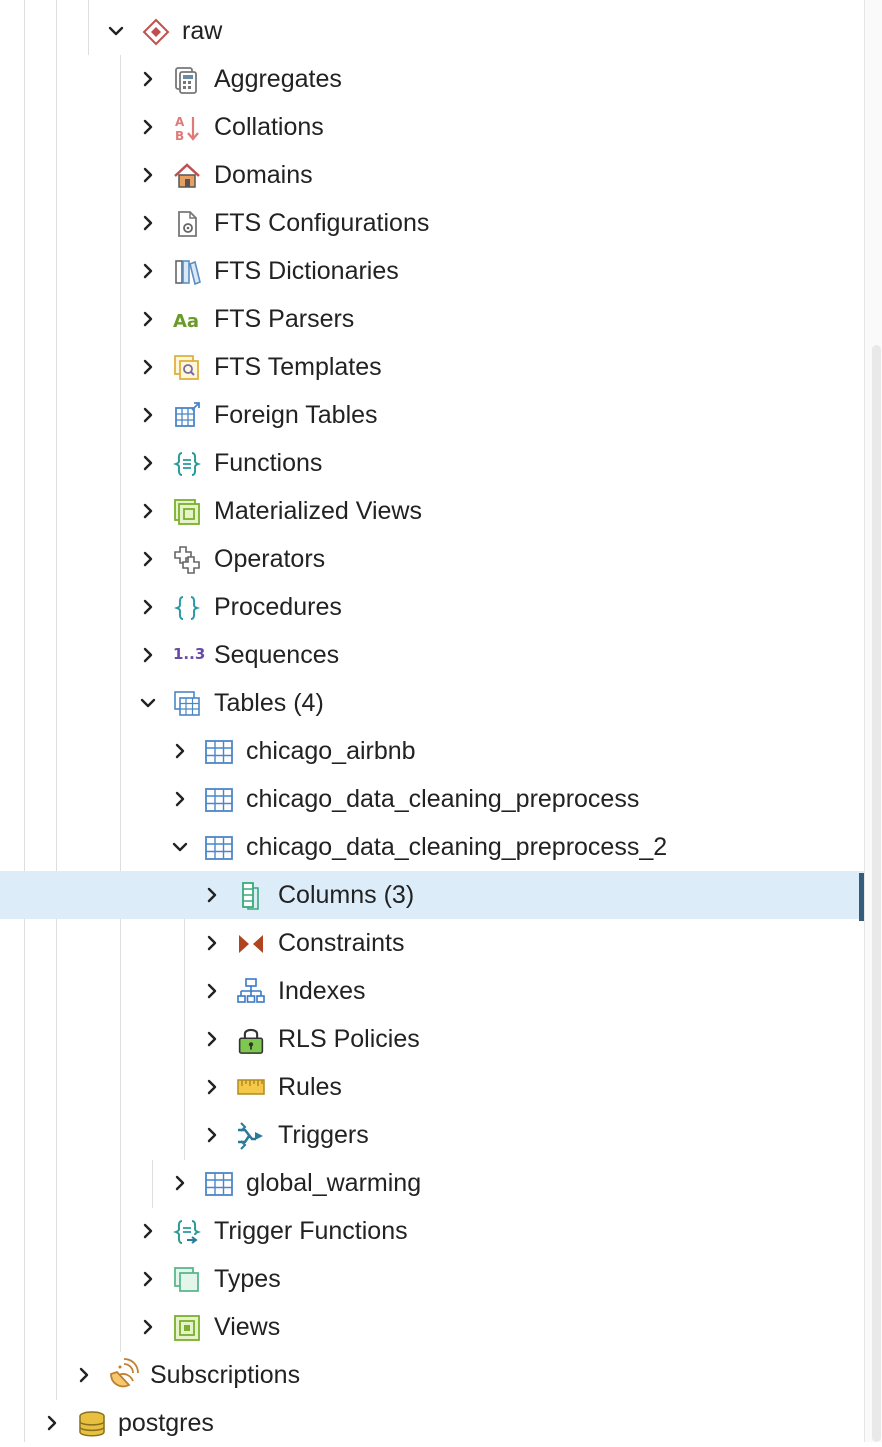  What do you see at coordinates (251, 896) in the screenshot?
I see `columns-icon` at bounding box center [251, 896].